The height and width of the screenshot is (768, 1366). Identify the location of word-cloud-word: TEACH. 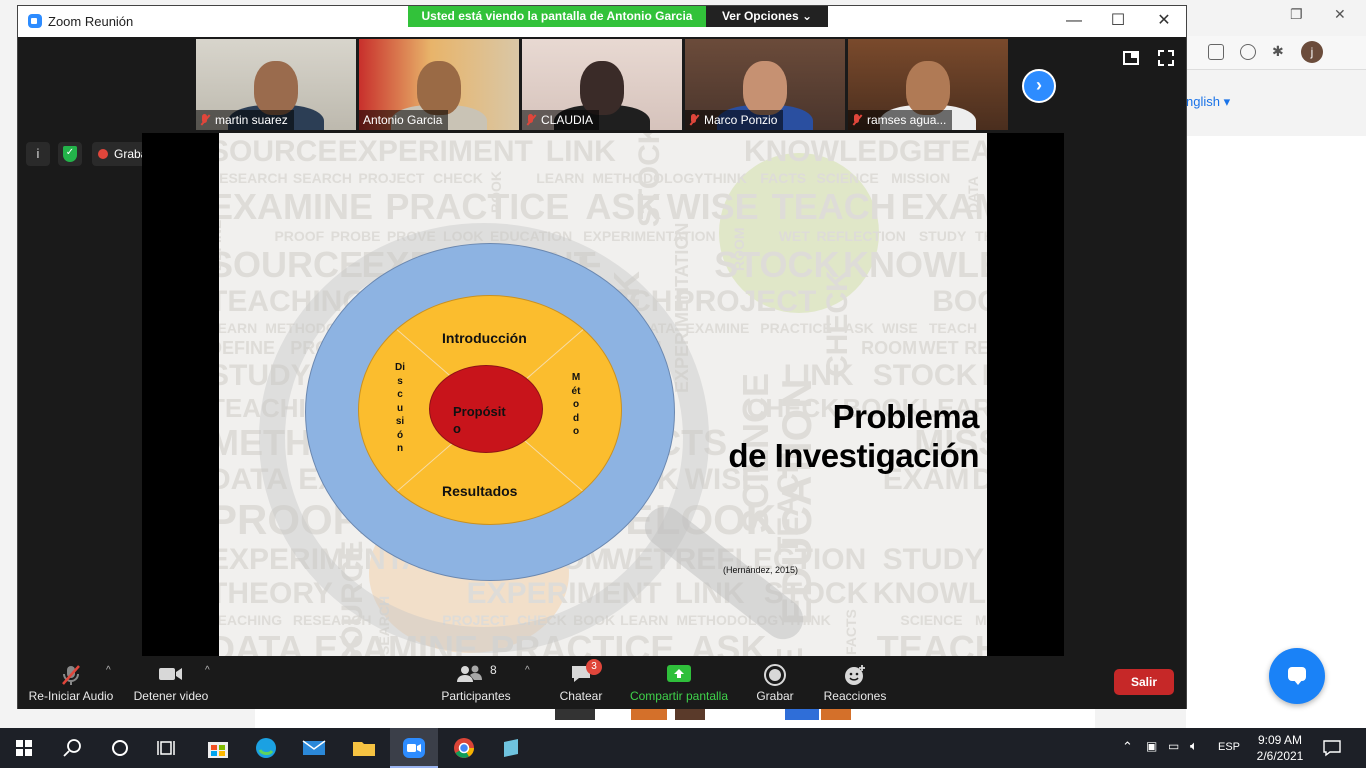
(953, 328).